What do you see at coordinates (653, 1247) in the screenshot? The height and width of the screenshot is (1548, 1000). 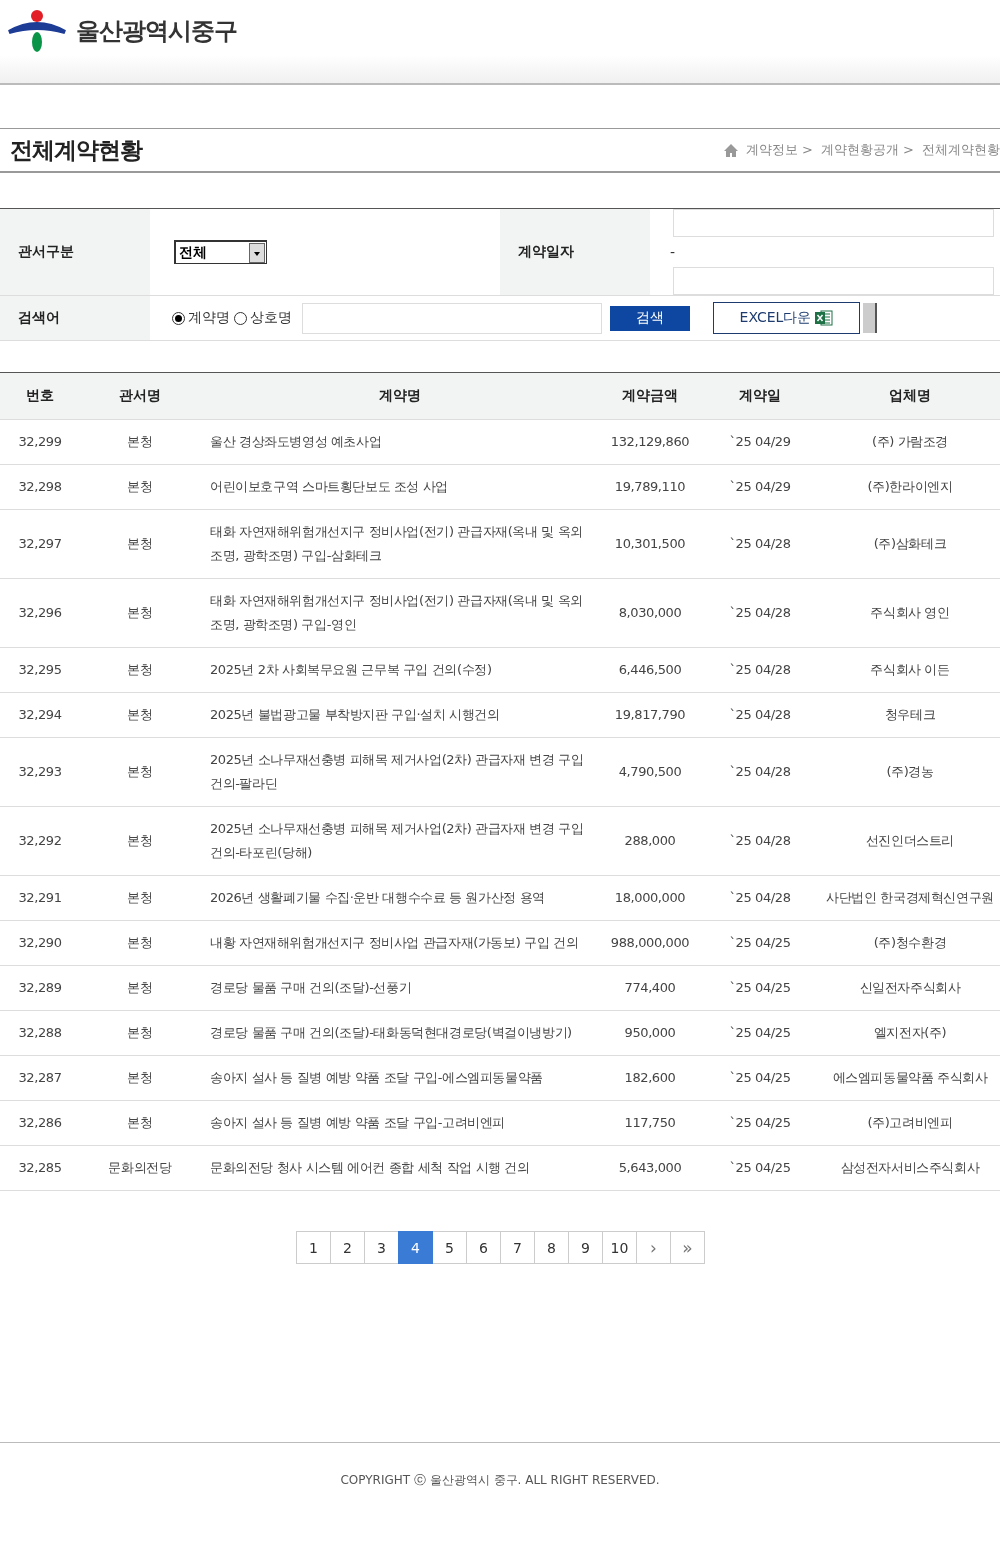 I see `next-page-link: ›` at bounding box center [653, 1247].